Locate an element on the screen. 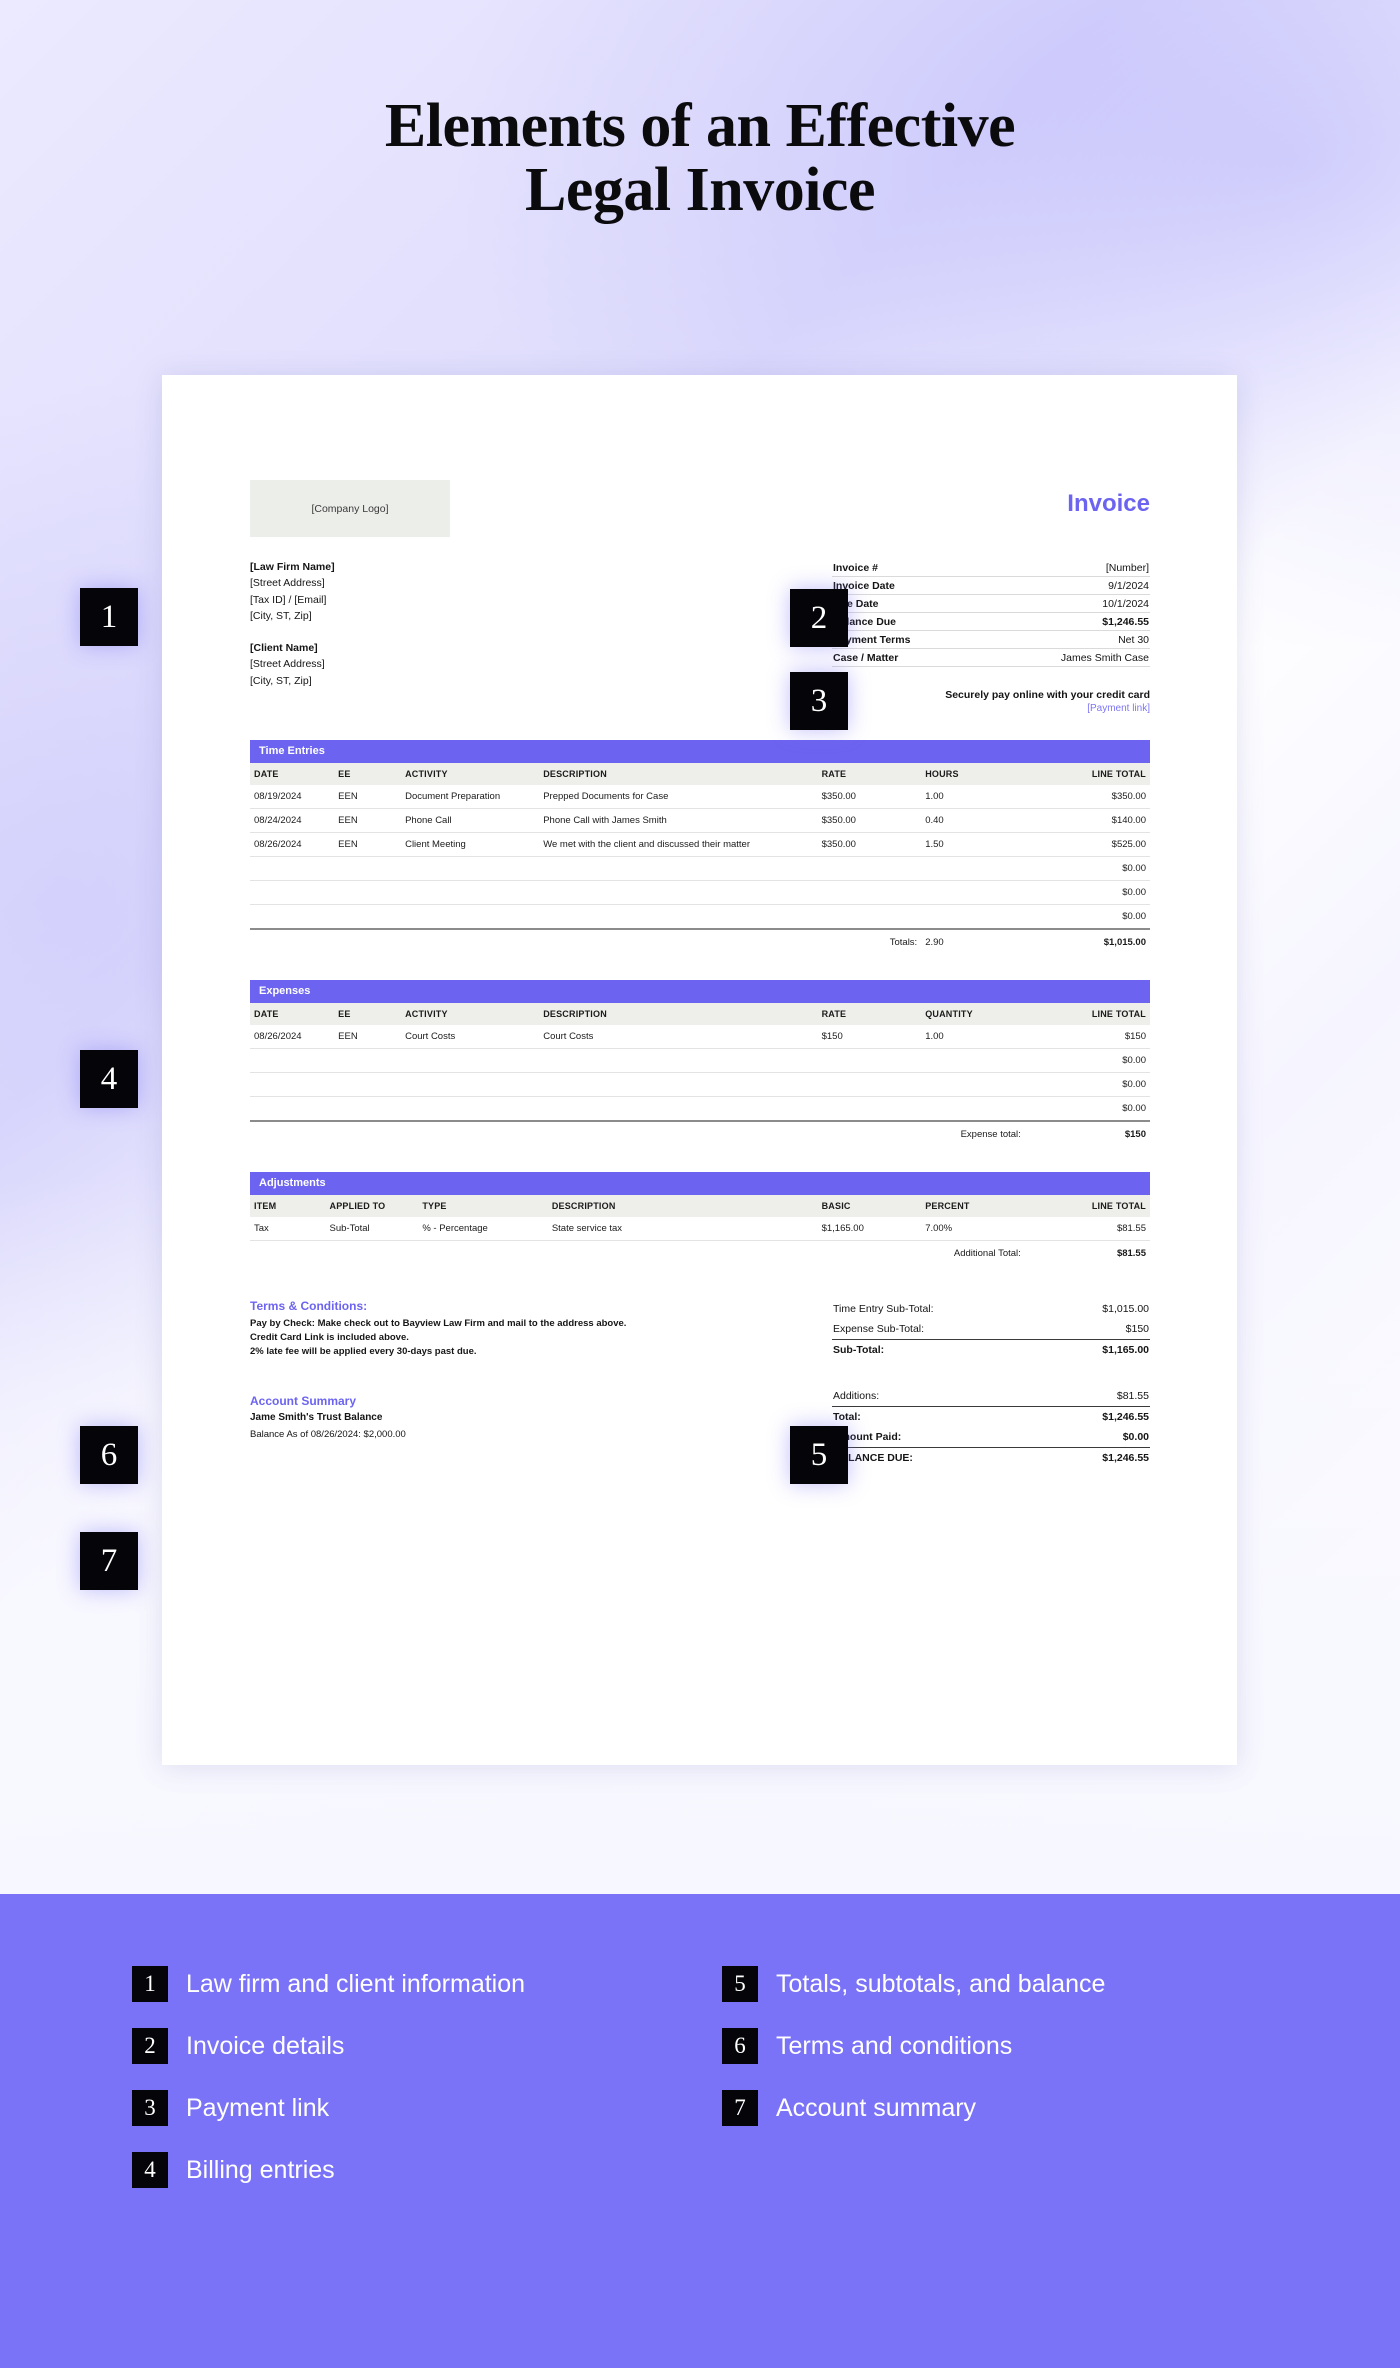 This screenshot has height=2368, width=1400. summary-row: Total: $1,246.55 is located at coordinates (991, 1416).